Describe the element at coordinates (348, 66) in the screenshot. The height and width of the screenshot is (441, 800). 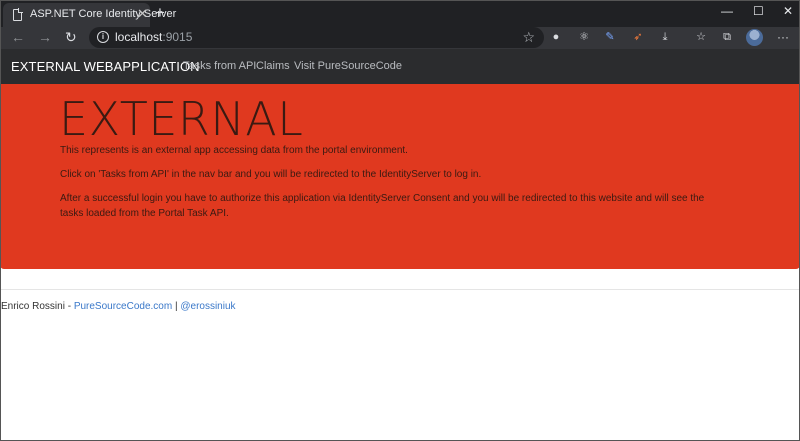
I see `nav-link-visit-puresourcecode: Visit PureSourceCode` at that location.